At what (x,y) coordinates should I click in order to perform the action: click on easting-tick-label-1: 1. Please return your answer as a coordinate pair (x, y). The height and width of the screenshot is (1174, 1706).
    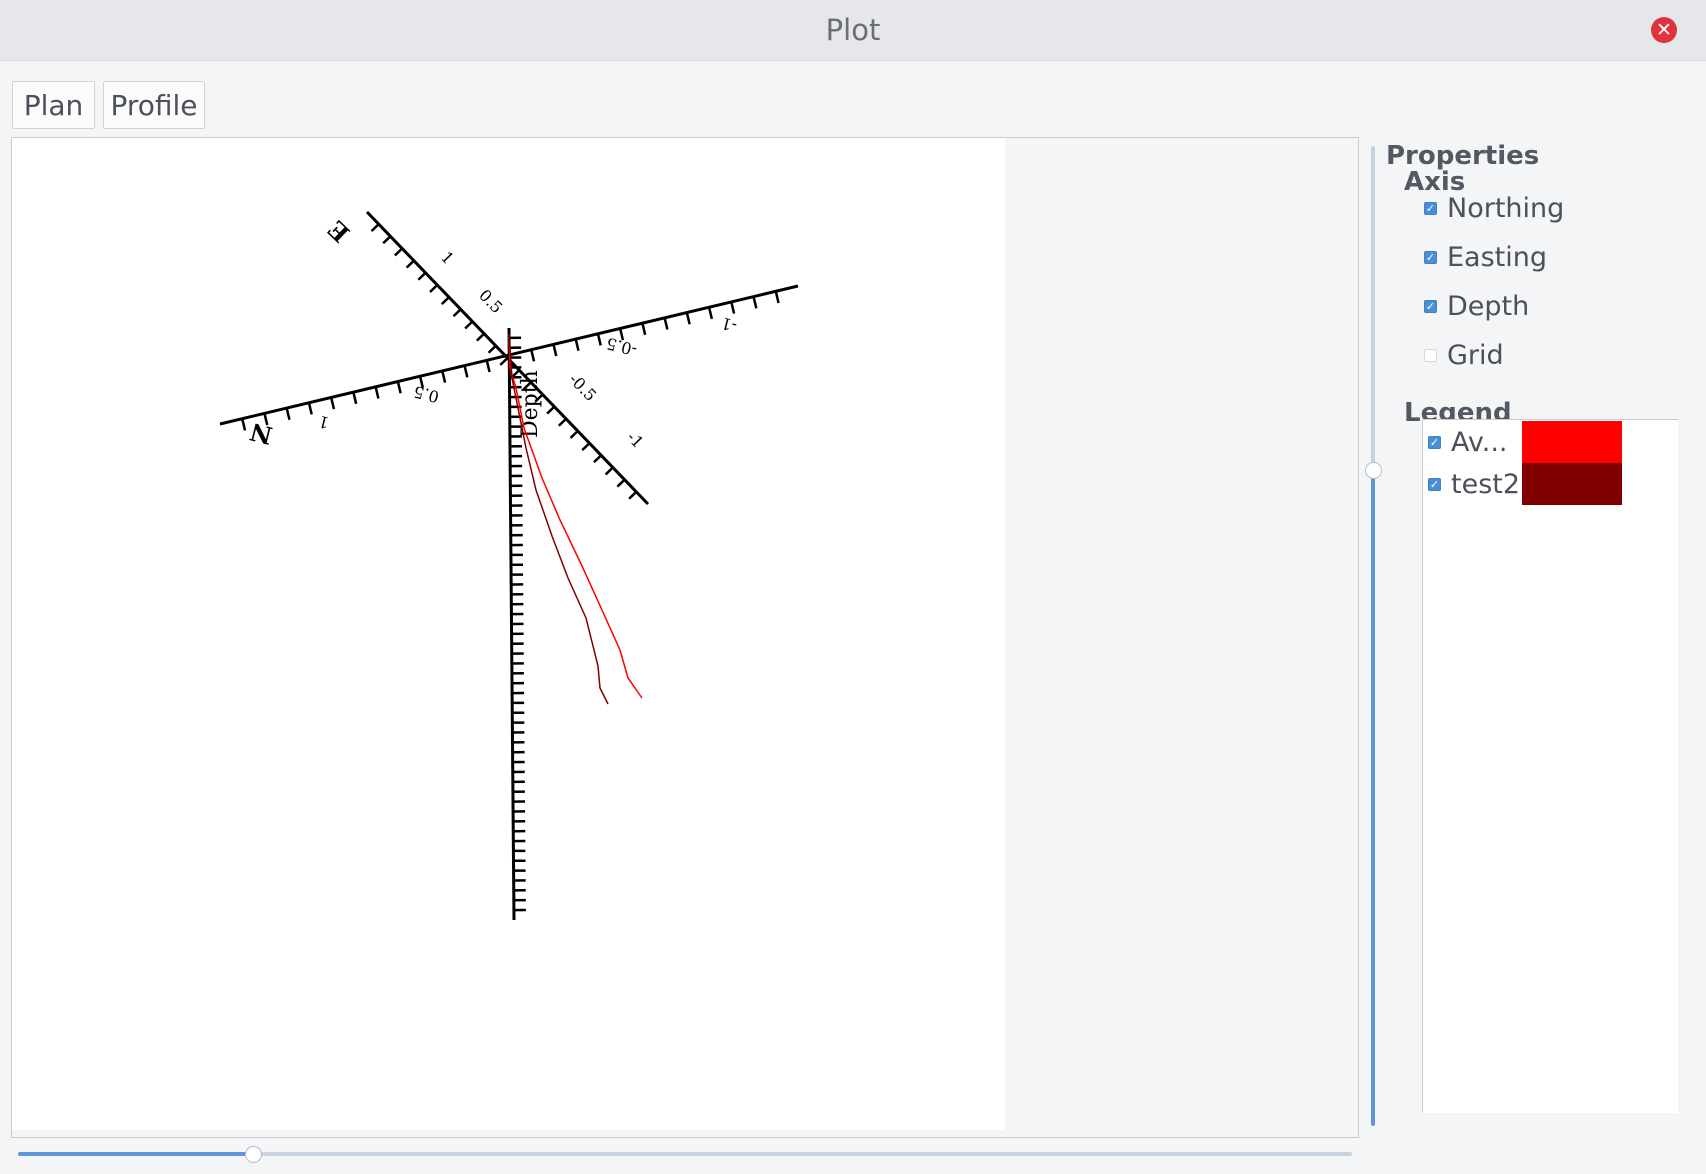
    Looking at the image, I should click on (447, 258).